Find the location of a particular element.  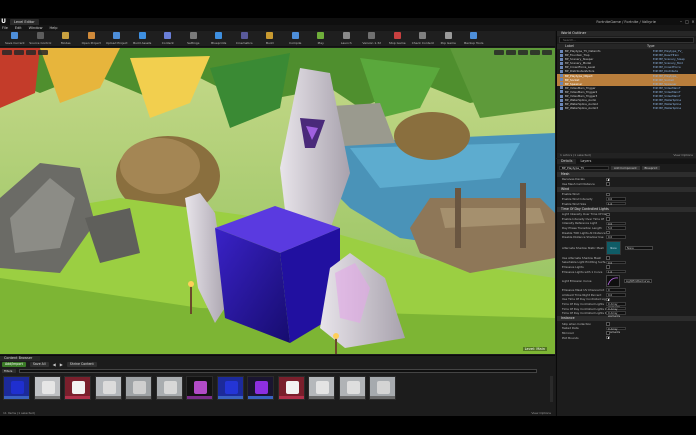

version-1-32-icon is located at coordinates (372, 35).